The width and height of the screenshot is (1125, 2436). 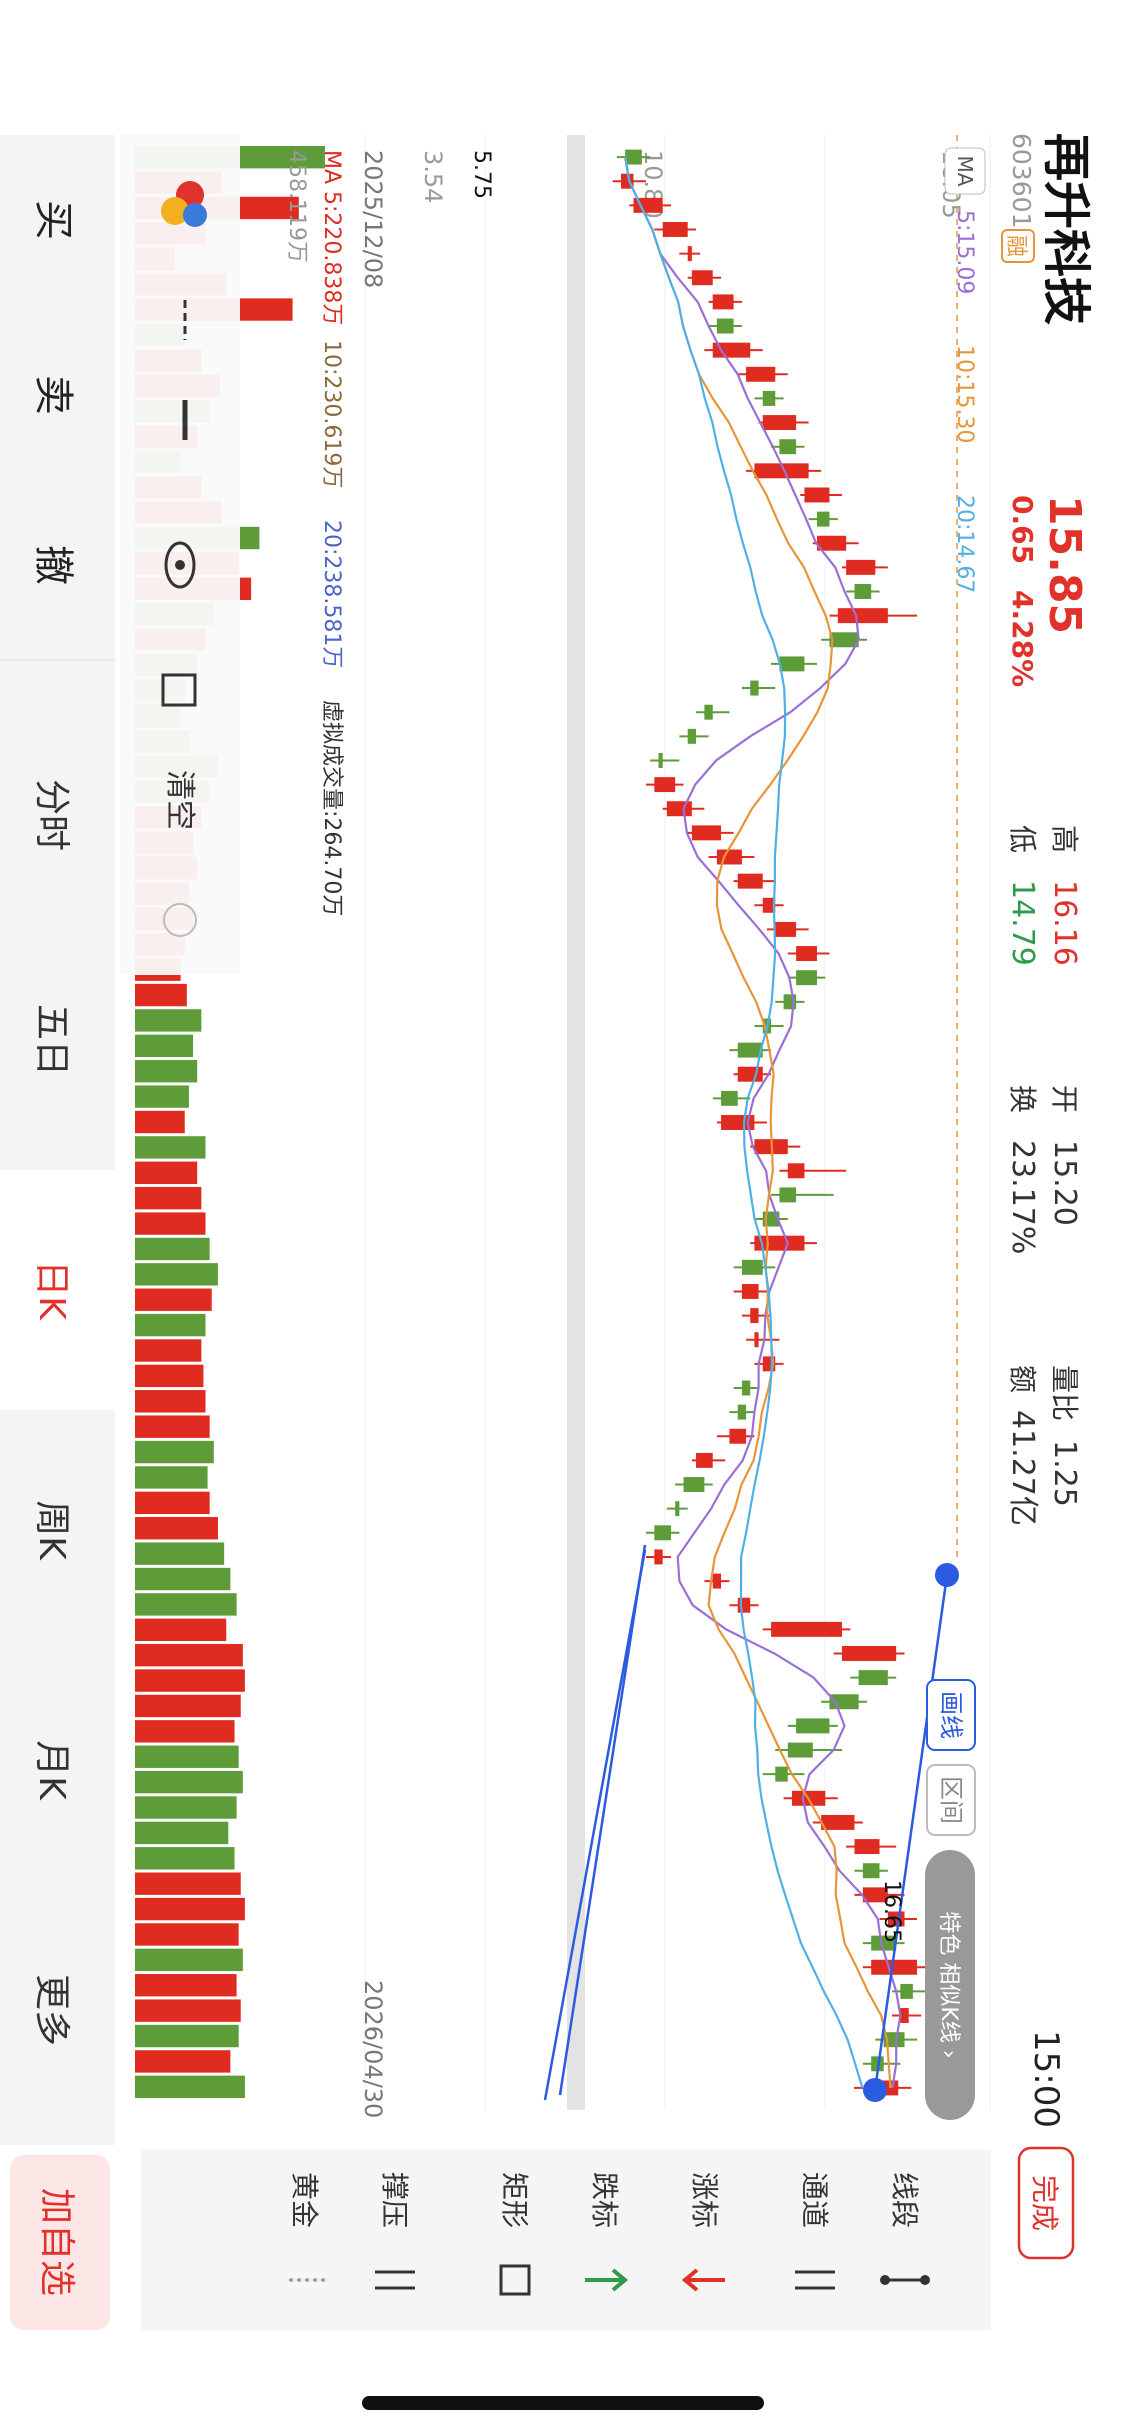 I want to click on done-button-label: 完成, so click(x=1044, y=2203).